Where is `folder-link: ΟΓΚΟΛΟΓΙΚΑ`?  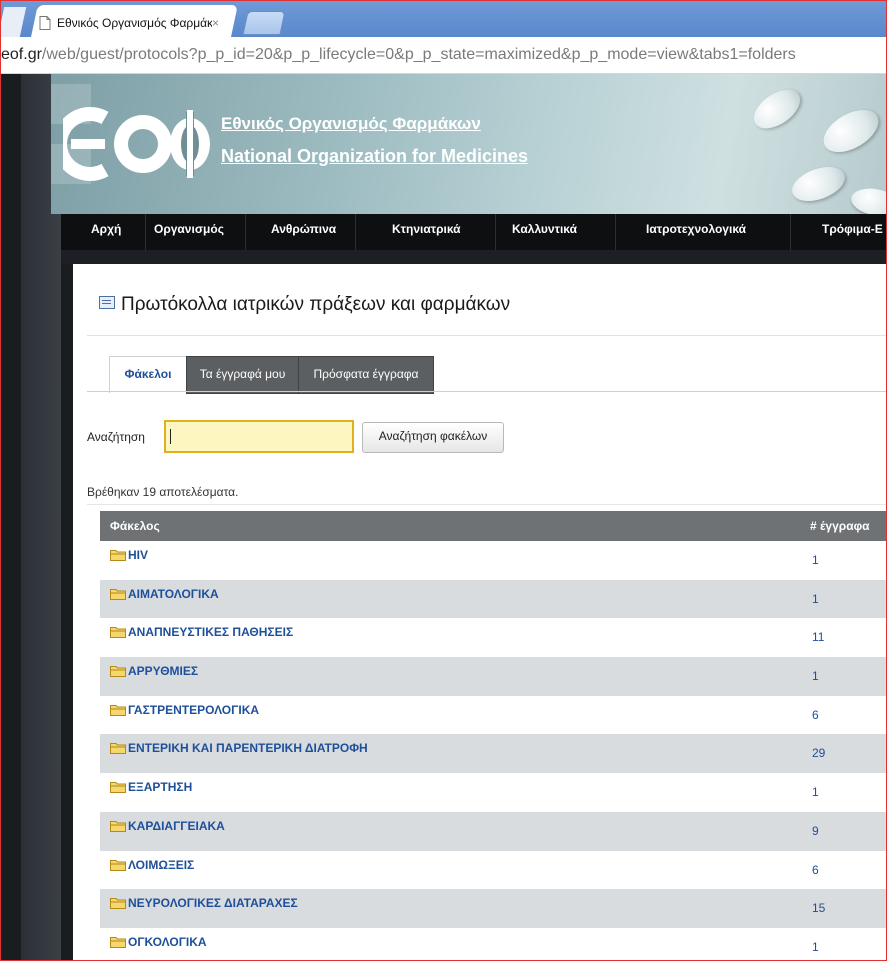
folder-link: ΟΓΚΟΛΟΓΙΚΑ is located at coordinates (158, 942).